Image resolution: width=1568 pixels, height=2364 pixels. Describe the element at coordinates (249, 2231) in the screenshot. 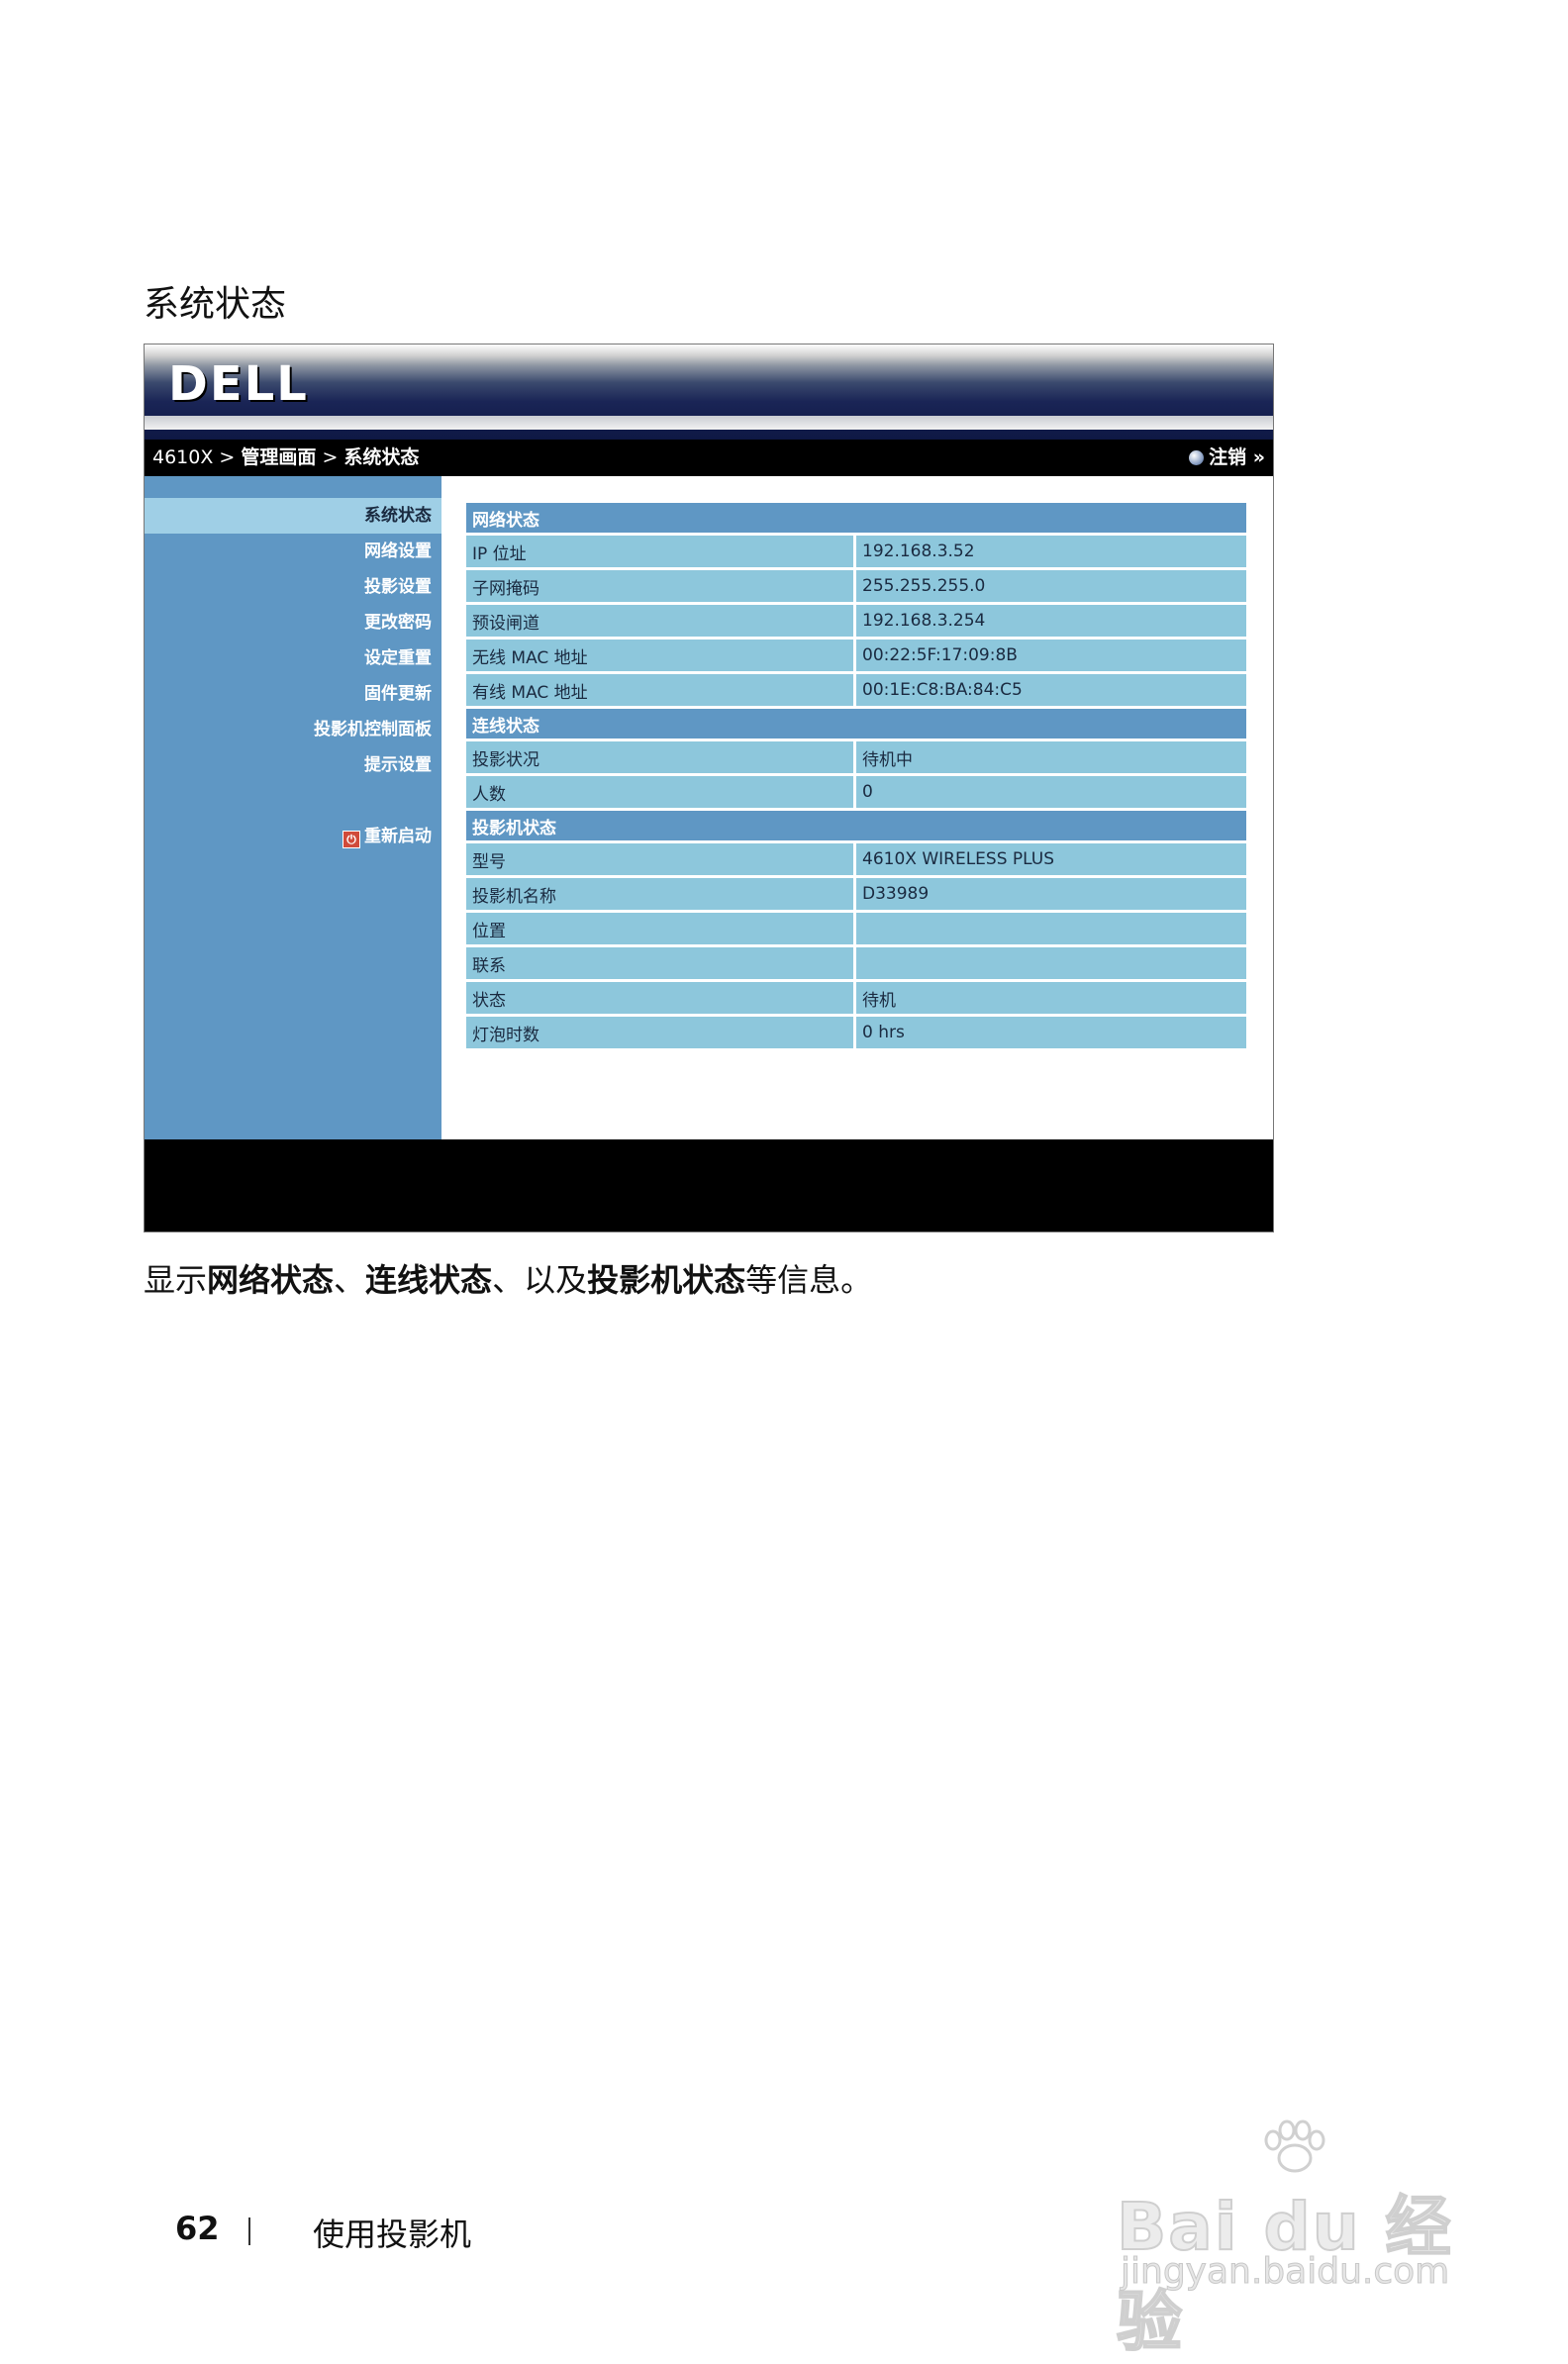

I see `page-separator` at that location.